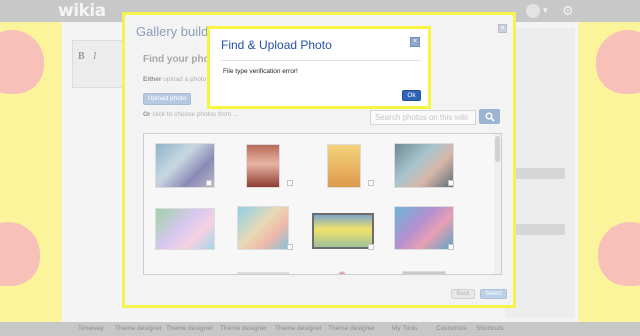  Describe the element at coordinates (95, 56) in the screenshot. I see `italic-icon: I` at that location.